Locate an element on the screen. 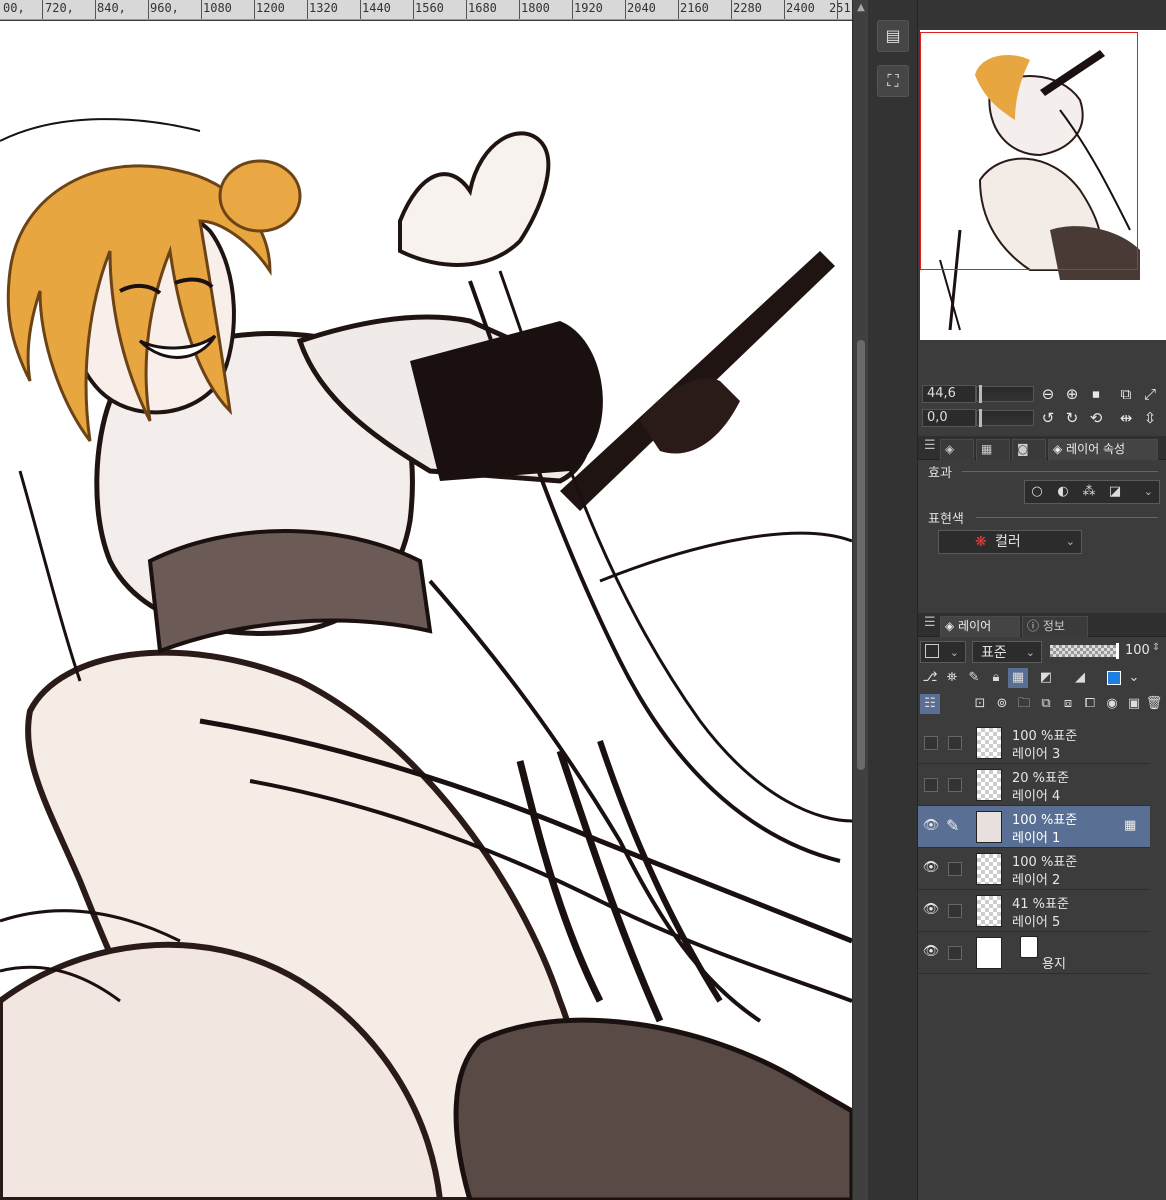 This screenshot has width=1166, height=1200. new-raster-layer-icon: ⊡ is located at coordinates (980, 704).